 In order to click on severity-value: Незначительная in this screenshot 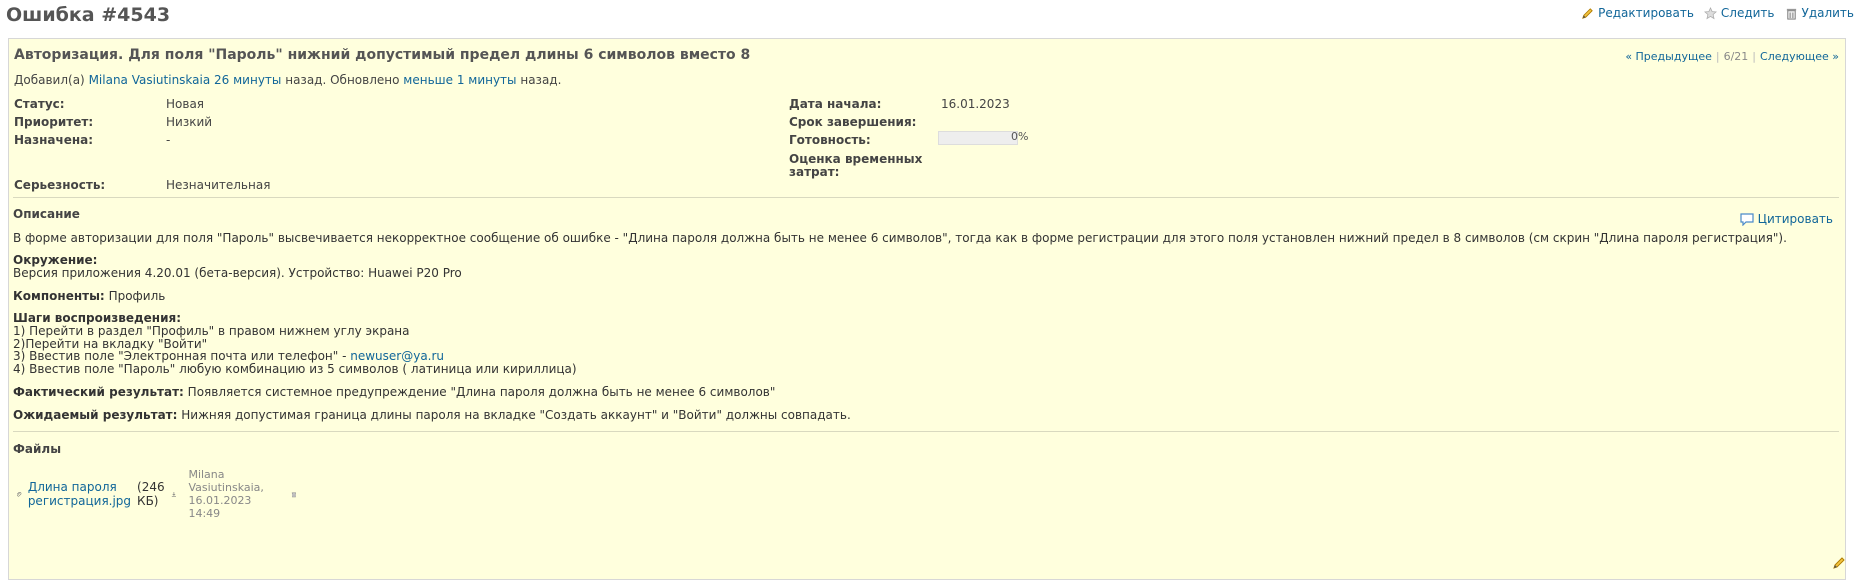, I will do `click(218, 185)`.